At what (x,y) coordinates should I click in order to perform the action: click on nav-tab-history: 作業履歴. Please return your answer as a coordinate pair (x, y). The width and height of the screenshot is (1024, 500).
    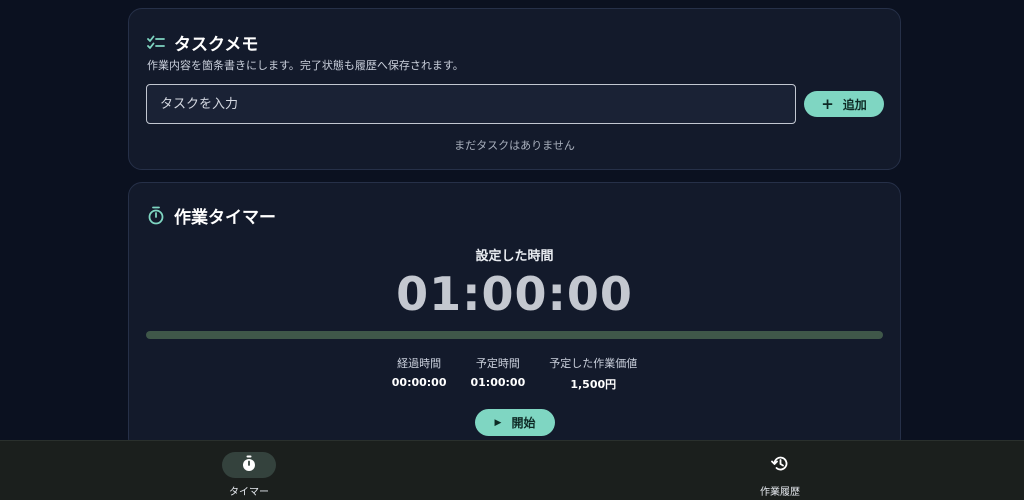
    Looking at the image, I should click on (780, 469).